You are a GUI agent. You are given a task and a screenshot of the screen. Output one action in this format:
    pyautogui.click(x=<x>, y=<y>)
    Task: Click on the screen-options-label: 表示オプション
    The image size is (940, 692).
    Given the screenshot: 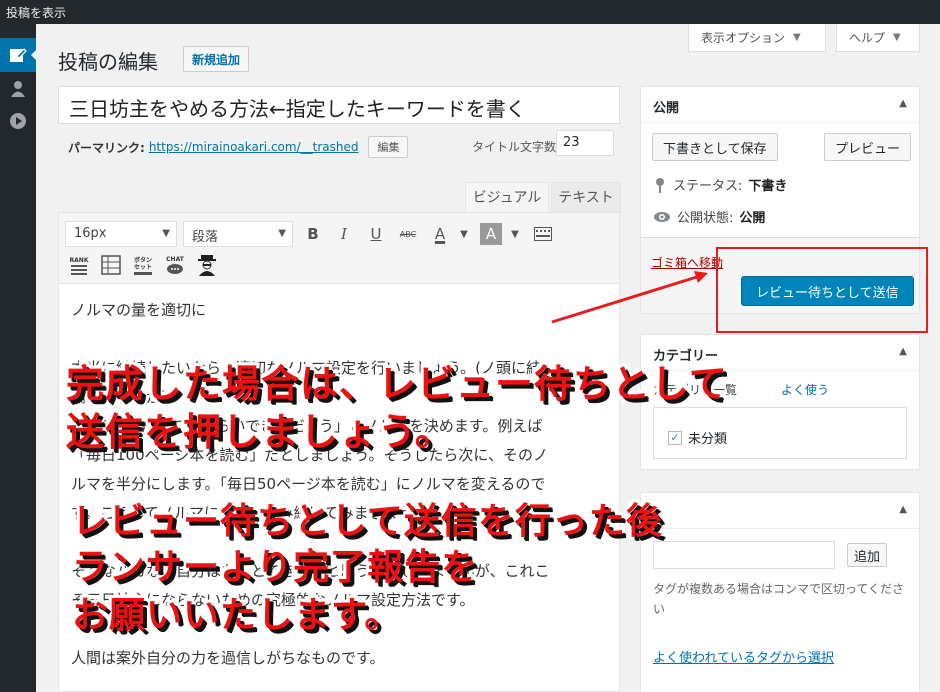 What is the action you would take?
    pyautogui.click(x=743, y=38)
    